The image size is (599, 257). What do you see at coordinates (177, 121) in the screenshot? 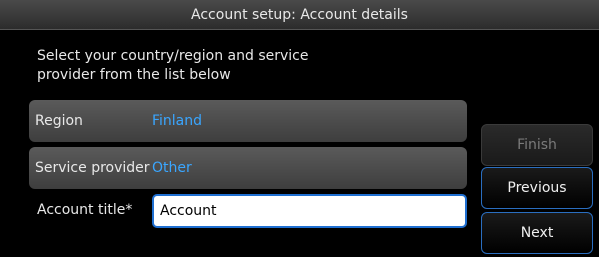
I see `region-value: Finland` at bounding box center [177, 121].